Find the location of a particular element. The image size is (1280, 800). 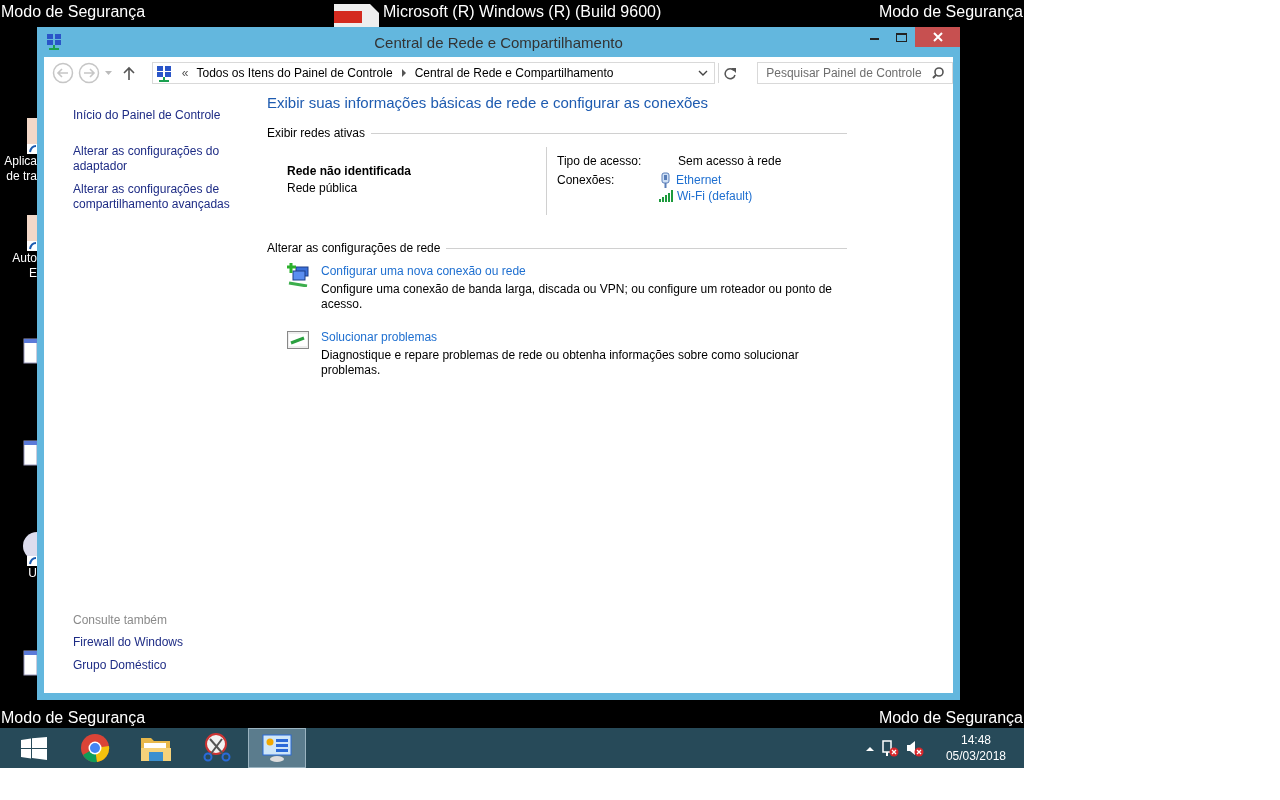

network-category: Rede pública is located at coordinates (323, 188).